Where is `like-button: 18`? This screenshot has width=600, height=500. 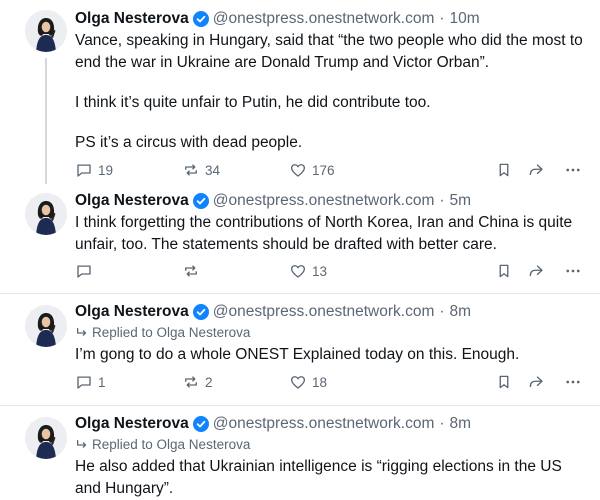 like-button: 18 is located at coordinates (308, 382).